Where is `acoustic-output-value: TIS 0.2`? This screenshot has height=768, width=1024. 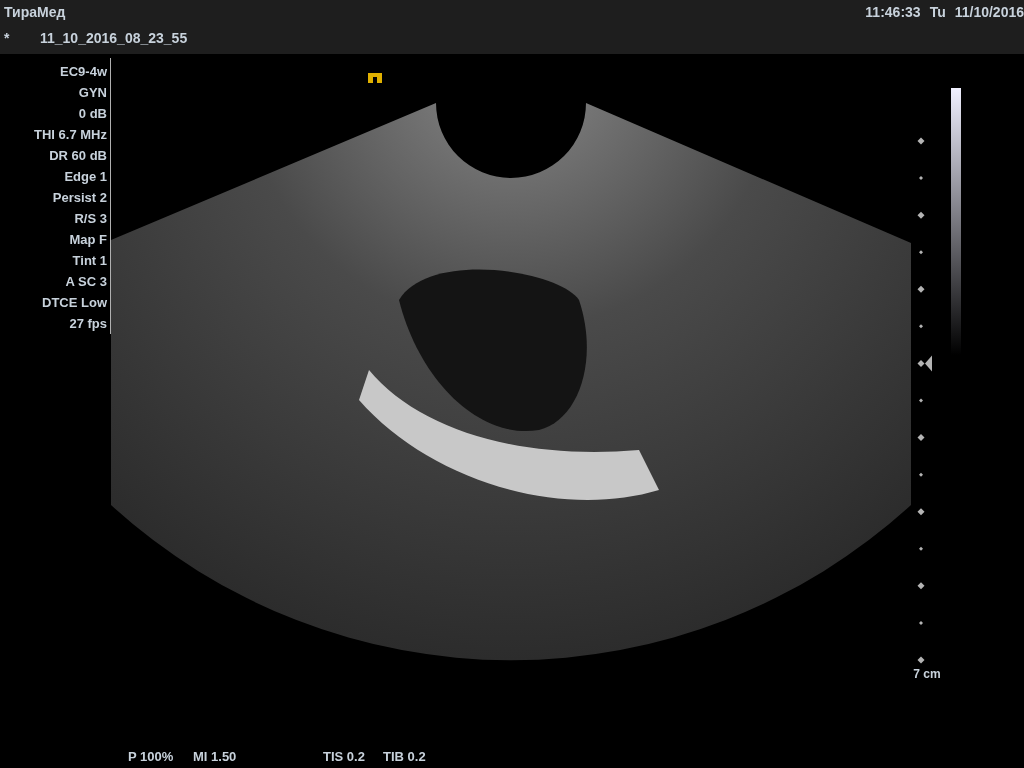 acoustic-output-value: TIS 0.2 is located at coordinates (344, 756).